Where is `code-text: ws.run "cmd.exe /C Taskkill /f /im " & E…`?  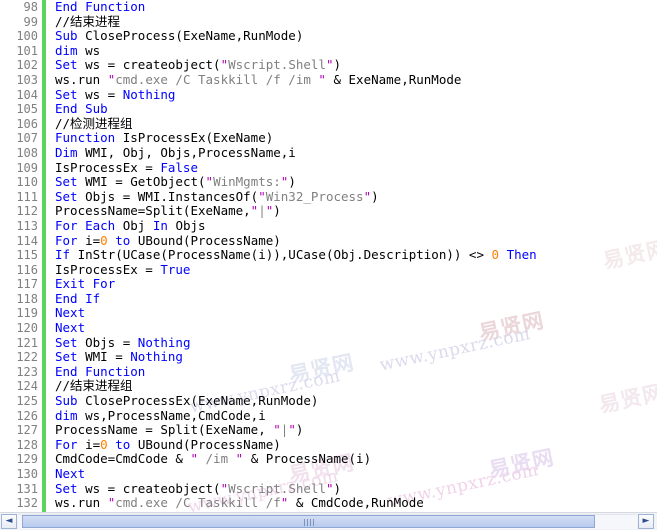
code-text: ws.run "cmd.exe /C Taskkill /f /im " & E… is located at coordinates (254, 79).